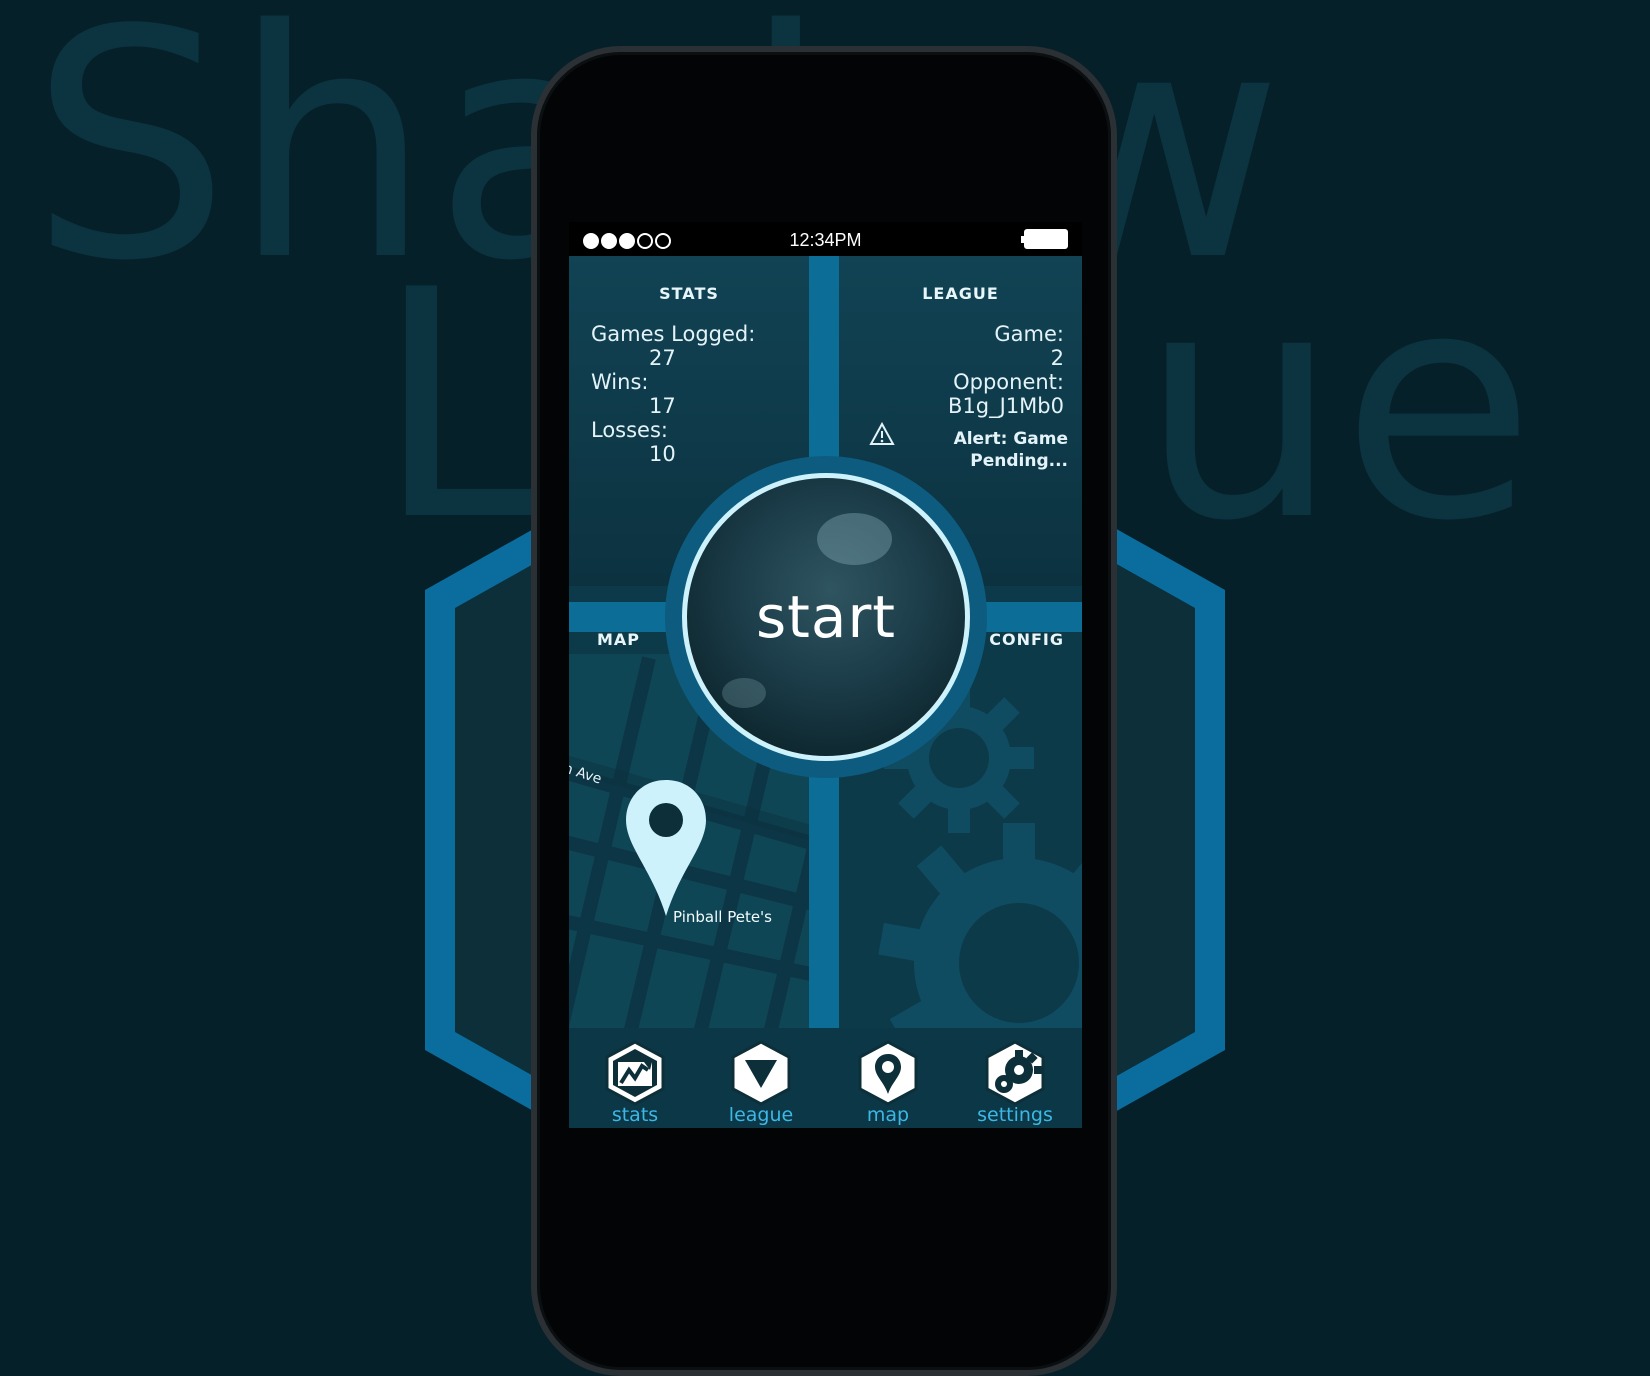 This screenshot has width=1650, height=1376. I want to click on tab-stats-label: stats, so click(635, 1115).